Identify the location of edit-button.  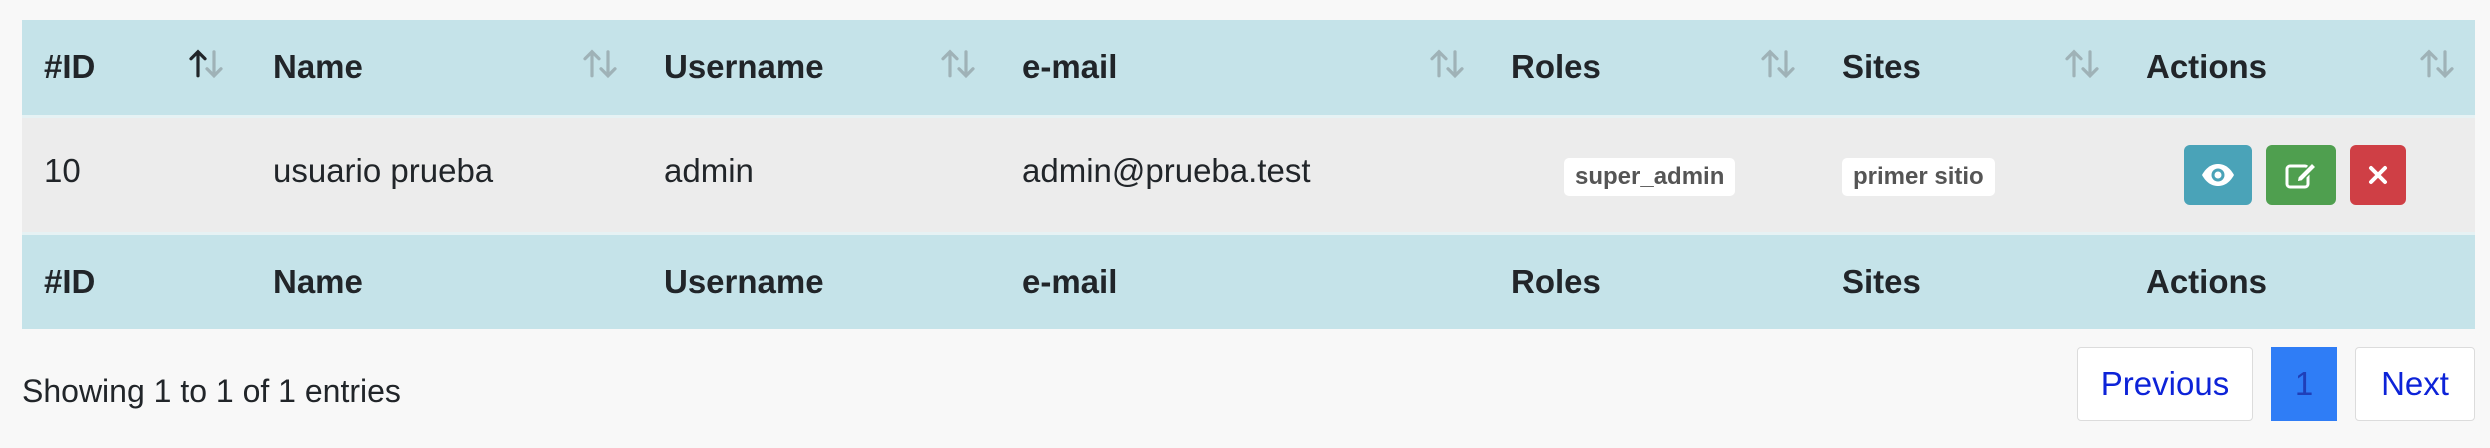
(2301, 174).